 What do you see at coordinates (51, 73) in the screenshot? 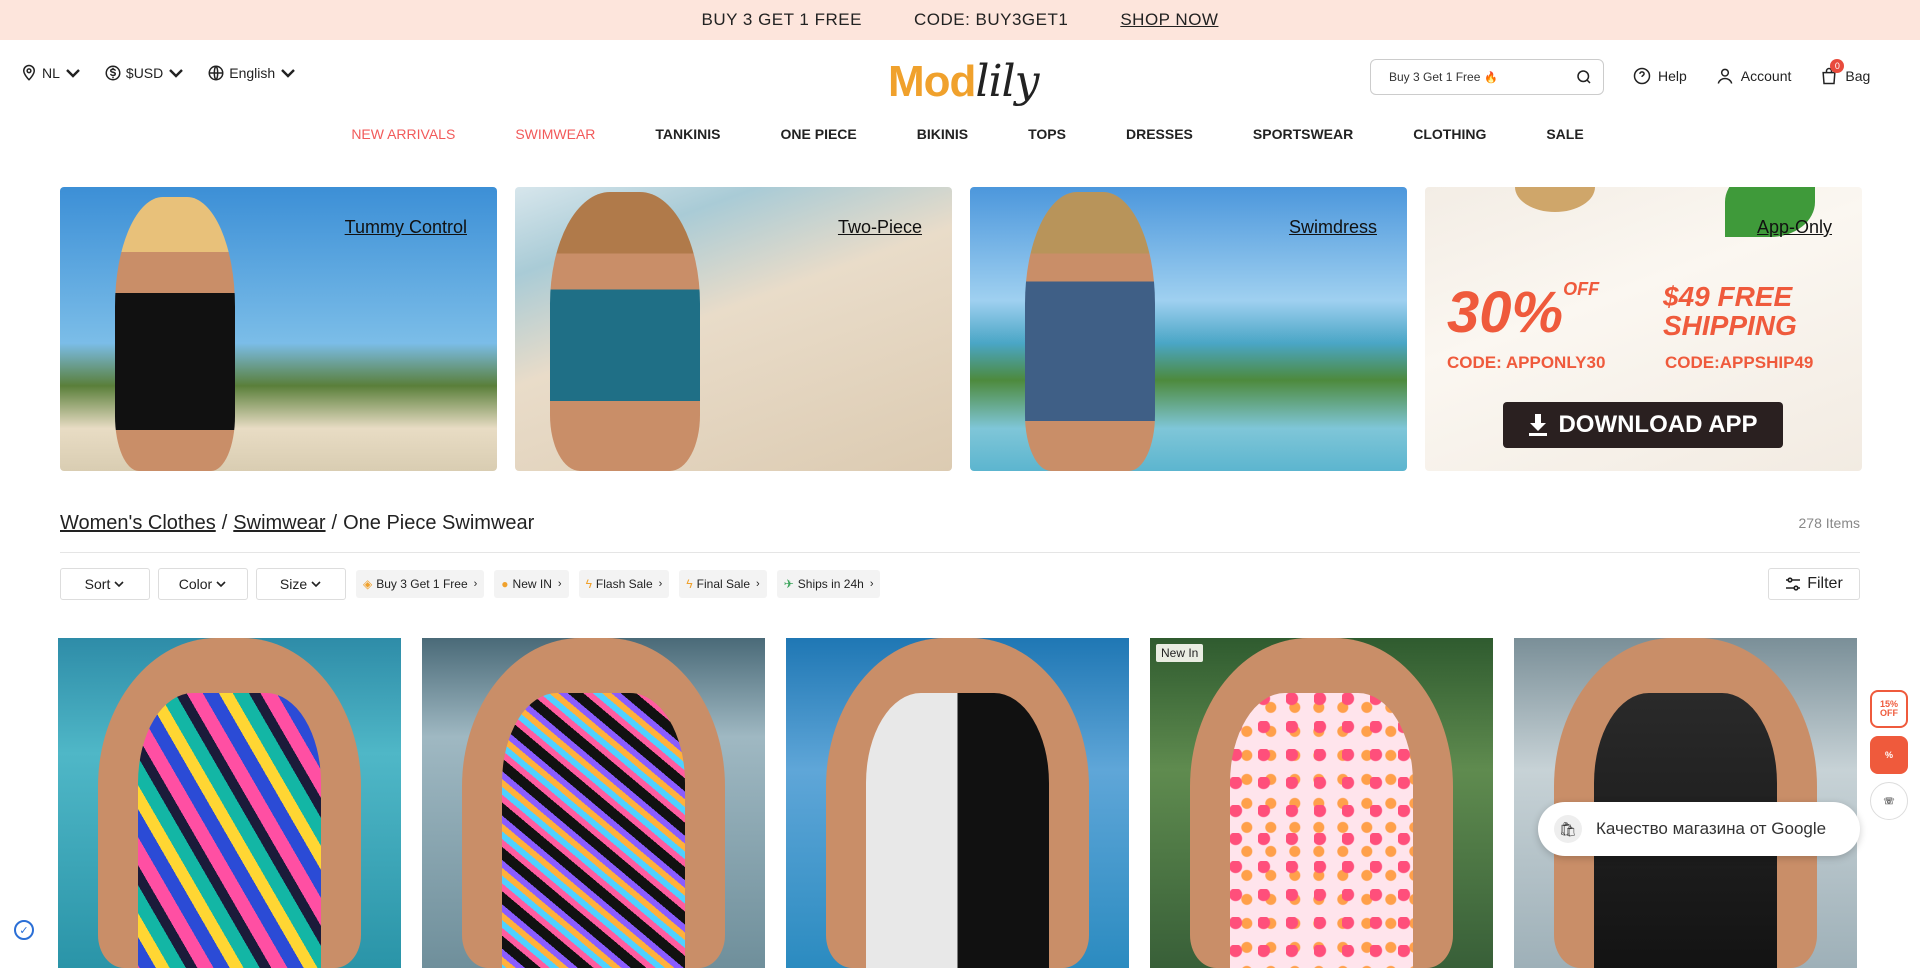
I see `region-selector: NL` at bounding box center [51, 73].